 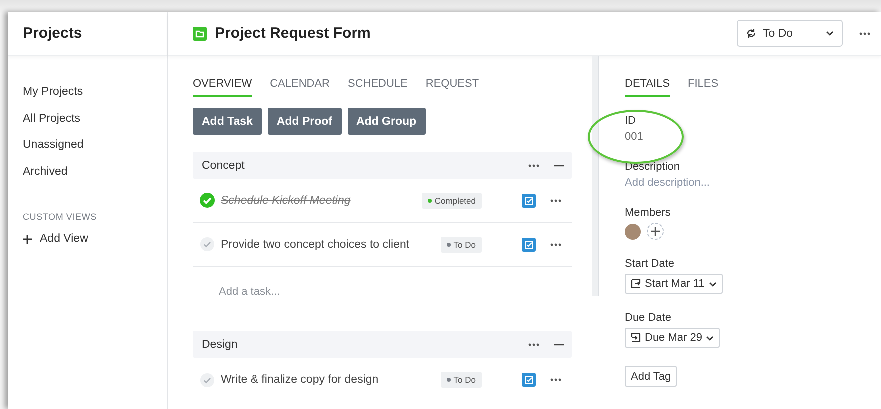 What do you see at coordinates (95, 239) in the screenshot?
I see `add-view-button: Add View` at bounding box center [95, 239].